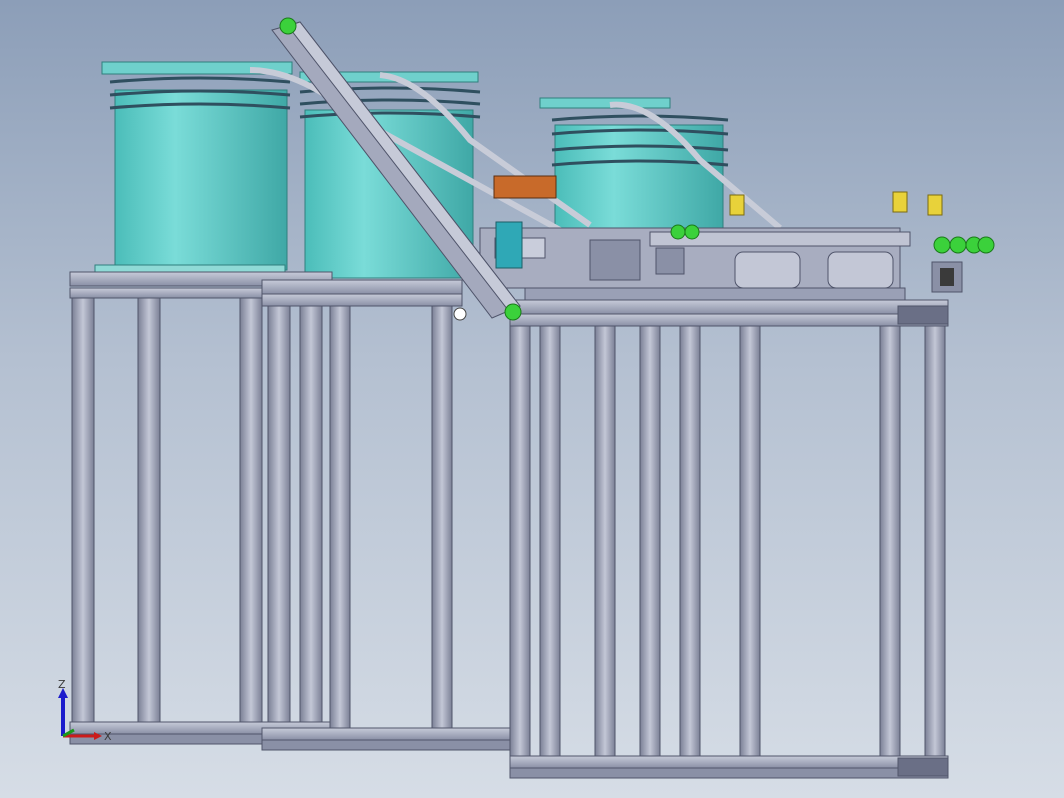  What do you see at coordinates (509, 245) in the screenshot?
I see `motor-block` at bounding box center [509, 245].